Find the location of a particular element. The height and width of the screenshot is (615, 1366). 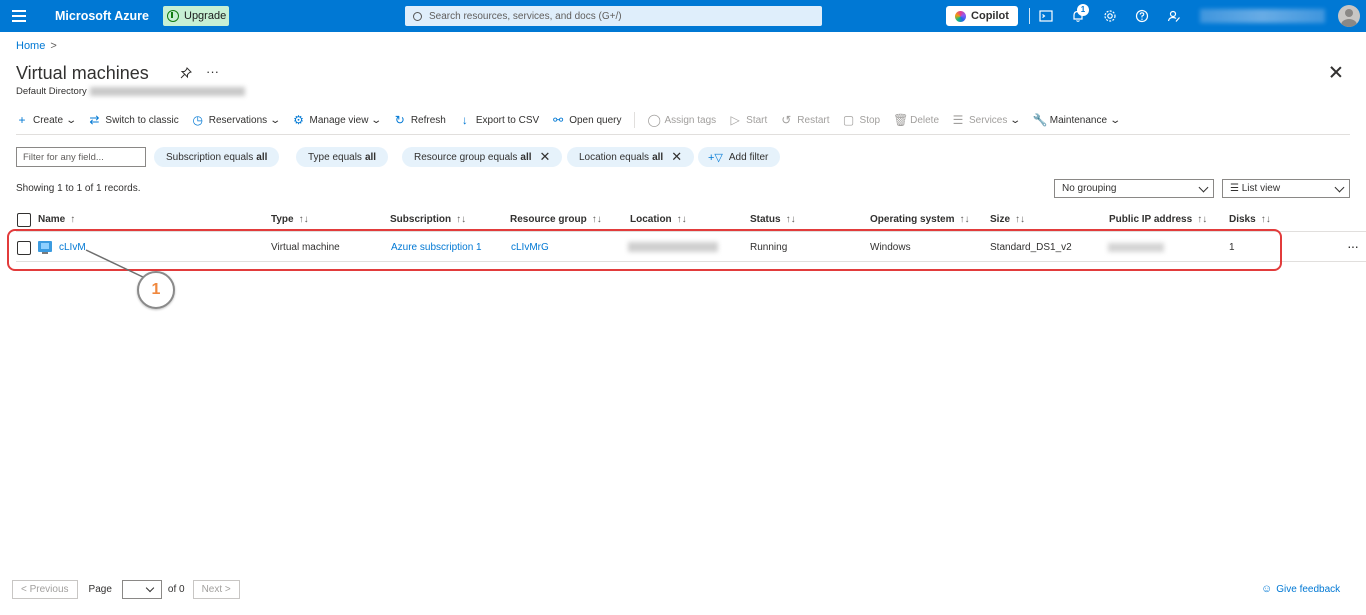

more-options-icon: ··· is located at coordinates (212, 71).